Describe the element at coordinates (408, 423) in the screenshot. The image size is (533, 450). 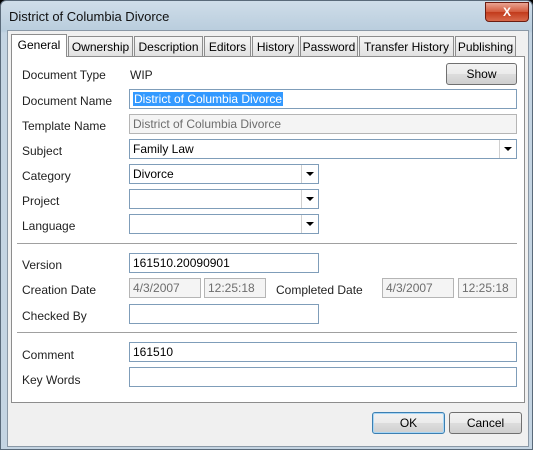
I see `ok-button: OK` at that location.